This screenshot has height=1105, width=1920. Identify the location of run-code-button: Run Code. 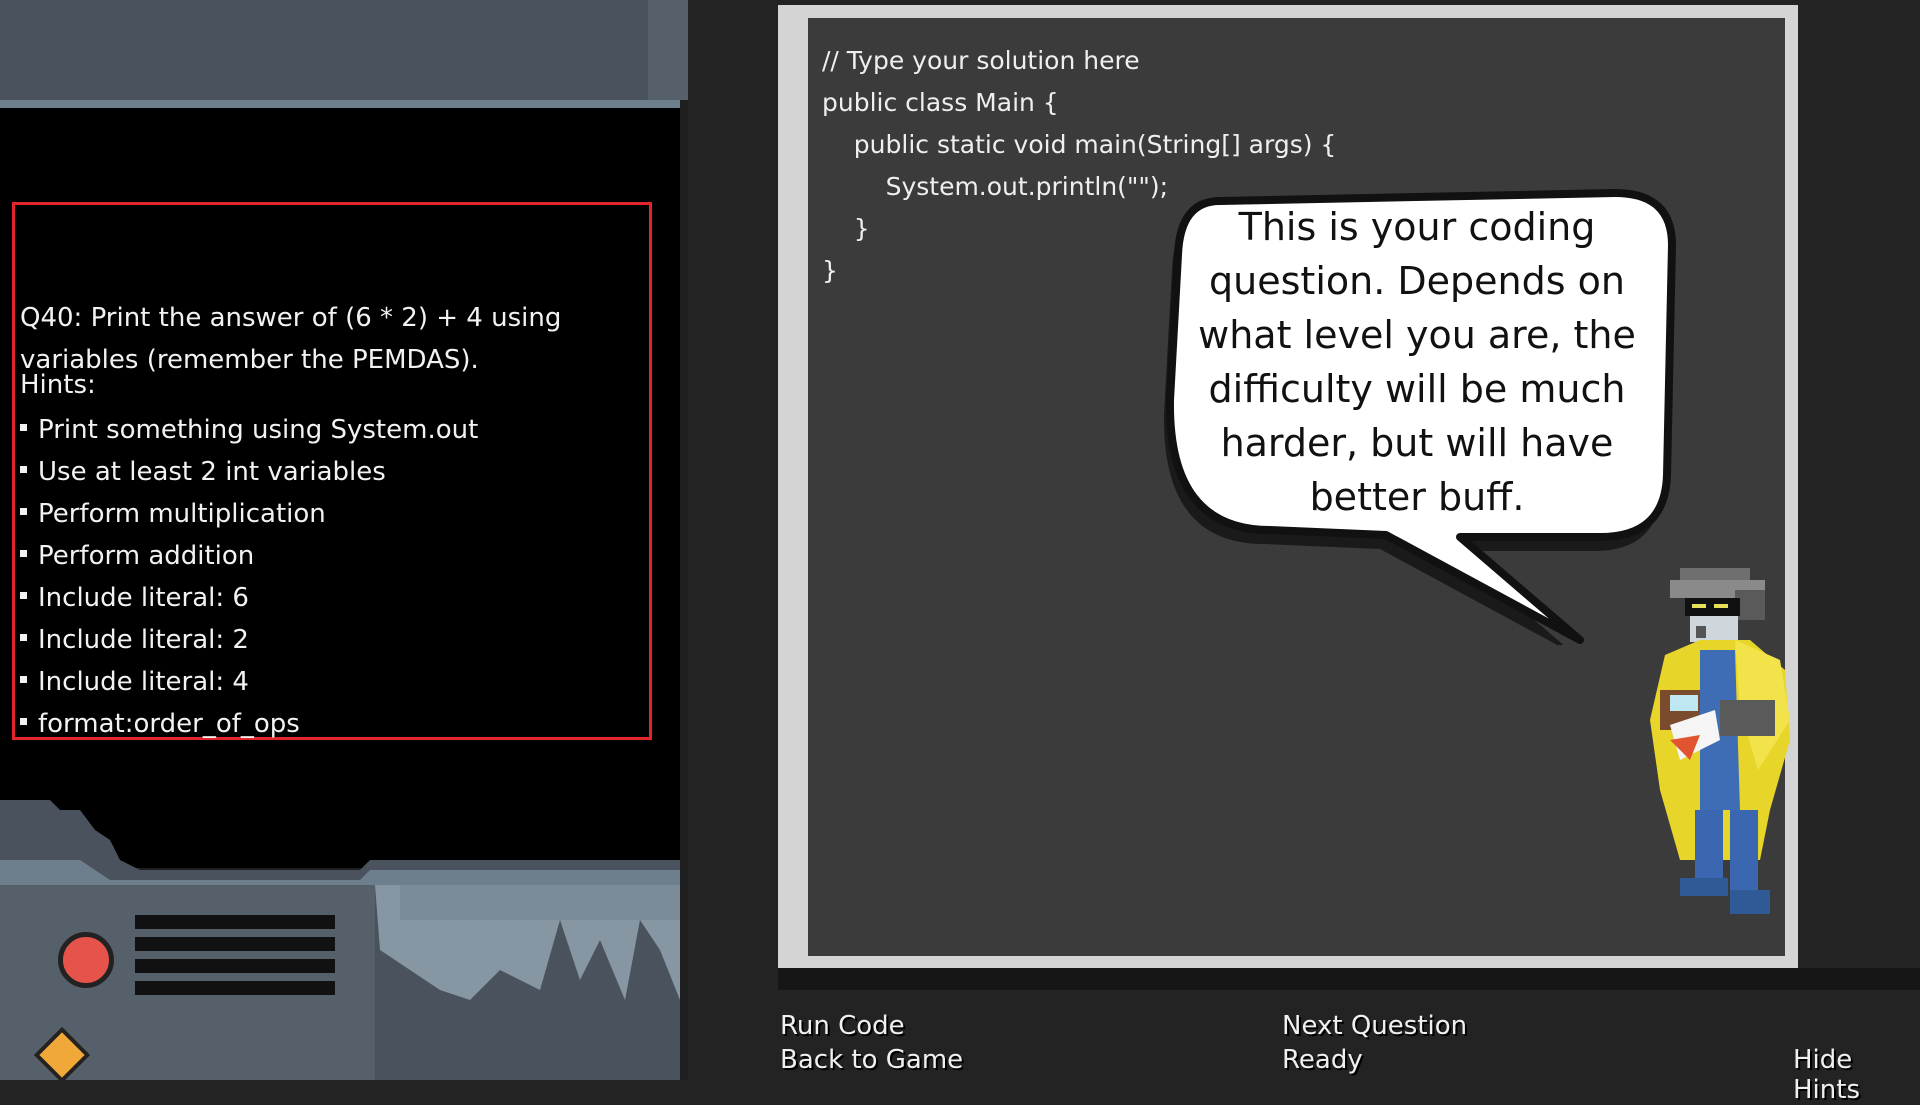
(842, 1026).